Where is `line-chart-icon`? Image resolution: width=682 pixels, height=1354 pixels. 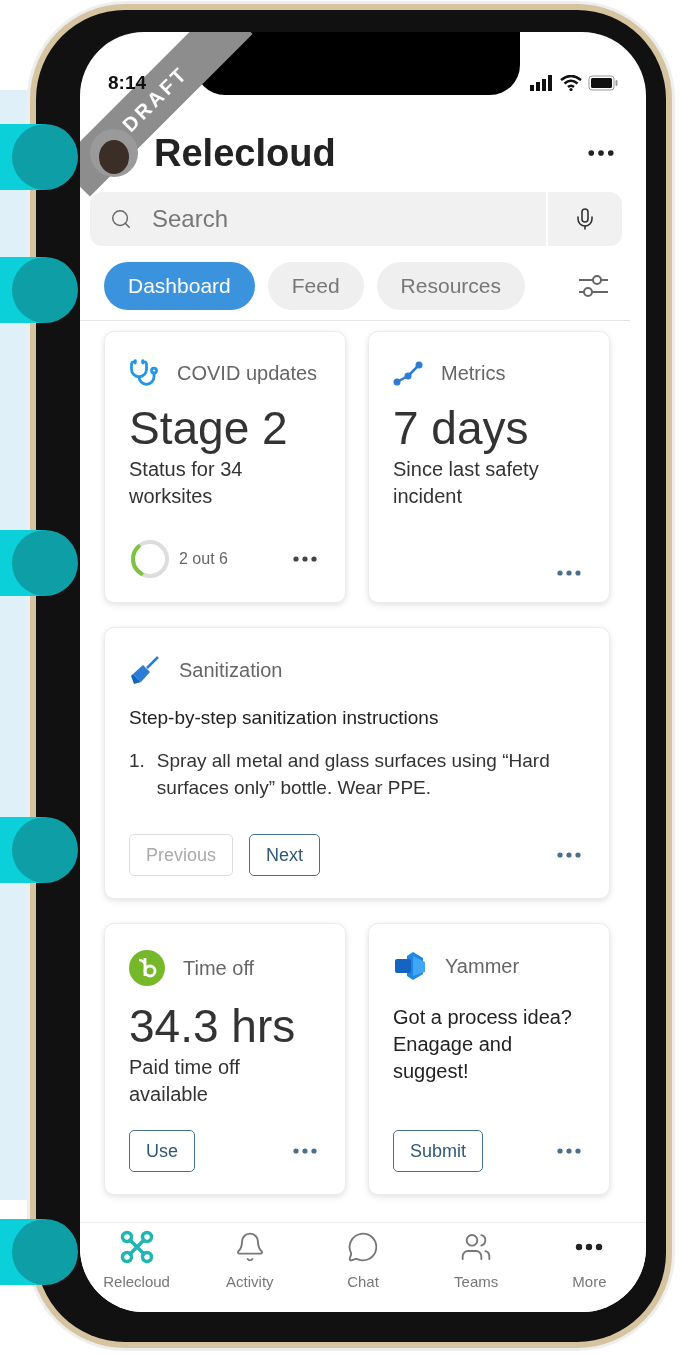
line-chart-icon is located at coordinates (408, 373).